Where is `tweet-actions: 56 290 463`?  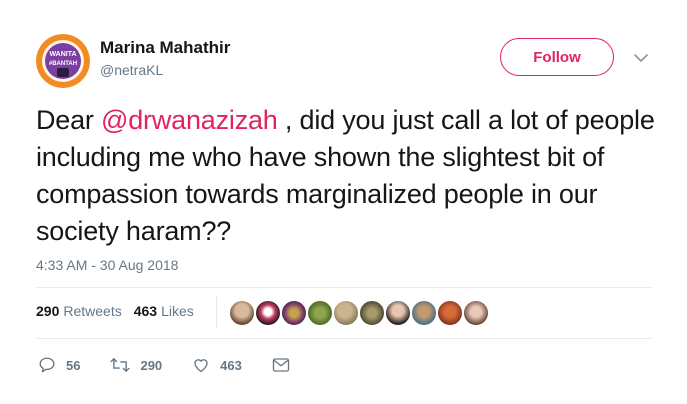
tweet-actions: 56 290 463 is located at coordinates (179, 365).